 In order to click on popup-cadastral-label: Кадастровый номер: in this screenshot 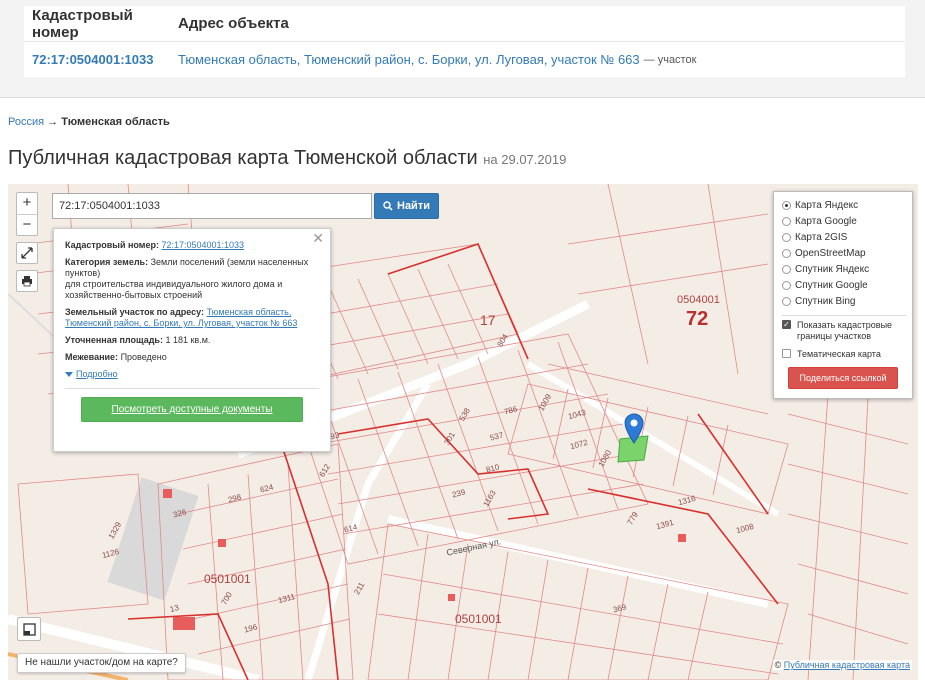, I will do `click(112, 245)`.